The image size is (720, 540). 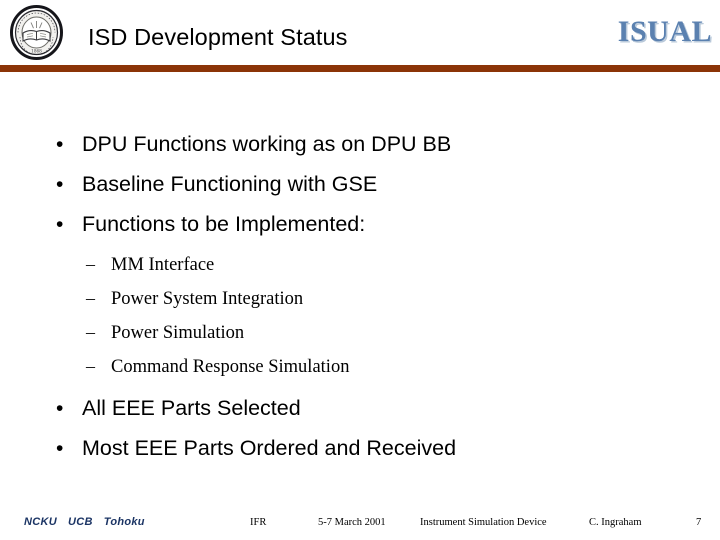 What do you see at coordinates (36, 51) in the screenshot?
I see `svg-text: 1868` at bounding box center [36, 51].